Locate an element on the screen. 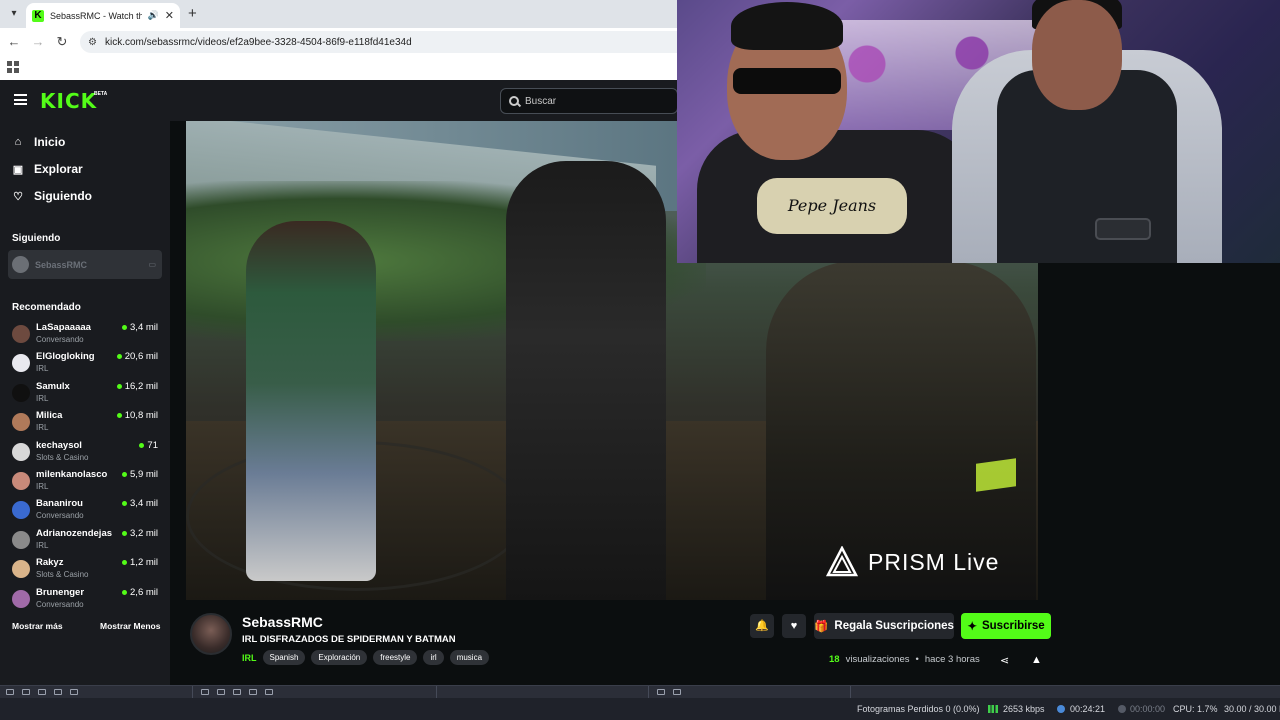  reload-icon: ↻ is located at coordinates (62, 42).